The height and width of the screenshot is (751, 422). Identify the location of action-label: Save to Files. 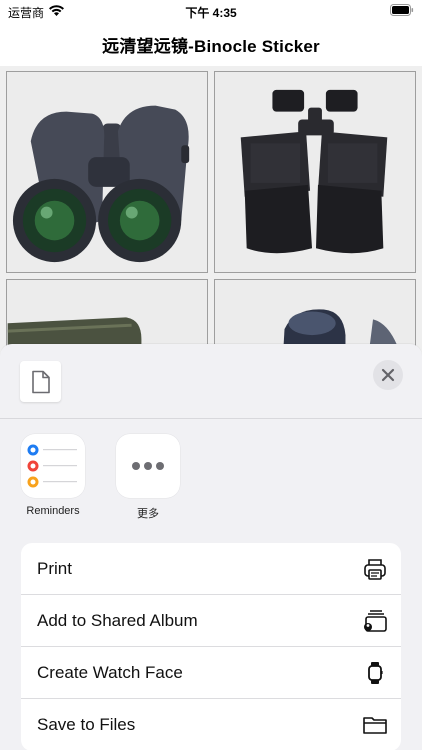
(86, 724).